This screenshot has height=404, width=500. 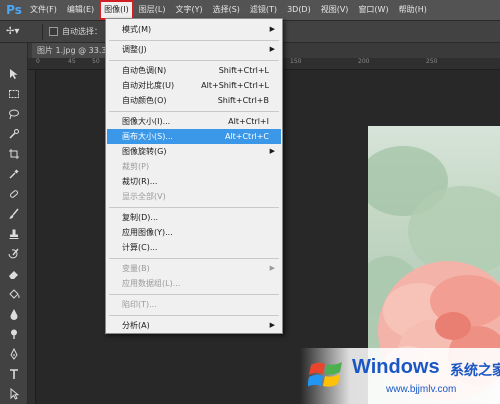 What do you see at coordinates (14, 114) in the screenshot?
I see `lasso-tool-icon` at bounding box center [14, 114].